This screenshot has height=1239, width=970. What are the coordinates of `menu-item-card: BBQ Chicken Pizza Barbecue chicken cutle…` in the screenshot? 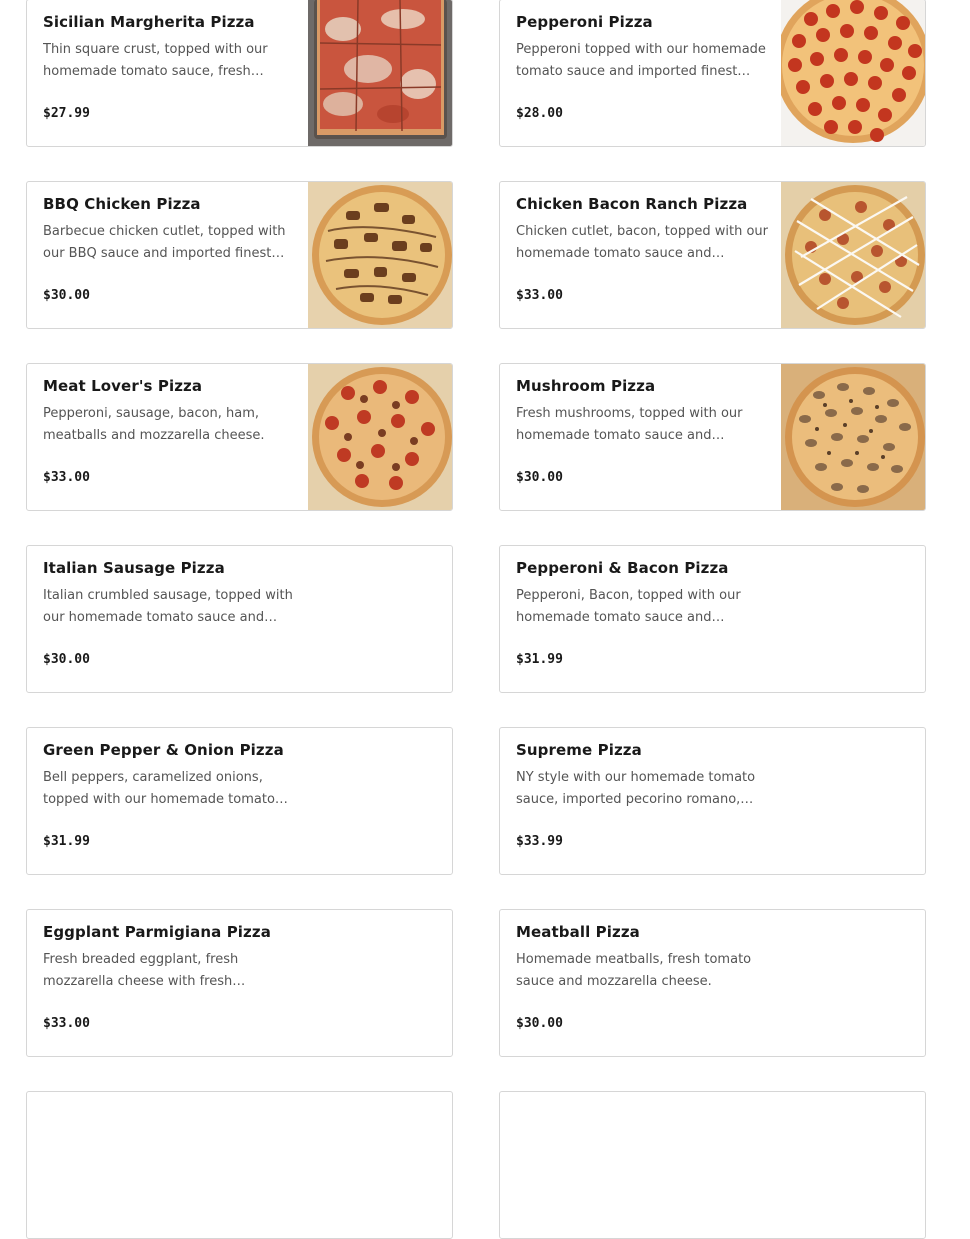 It's located at (239, 255).